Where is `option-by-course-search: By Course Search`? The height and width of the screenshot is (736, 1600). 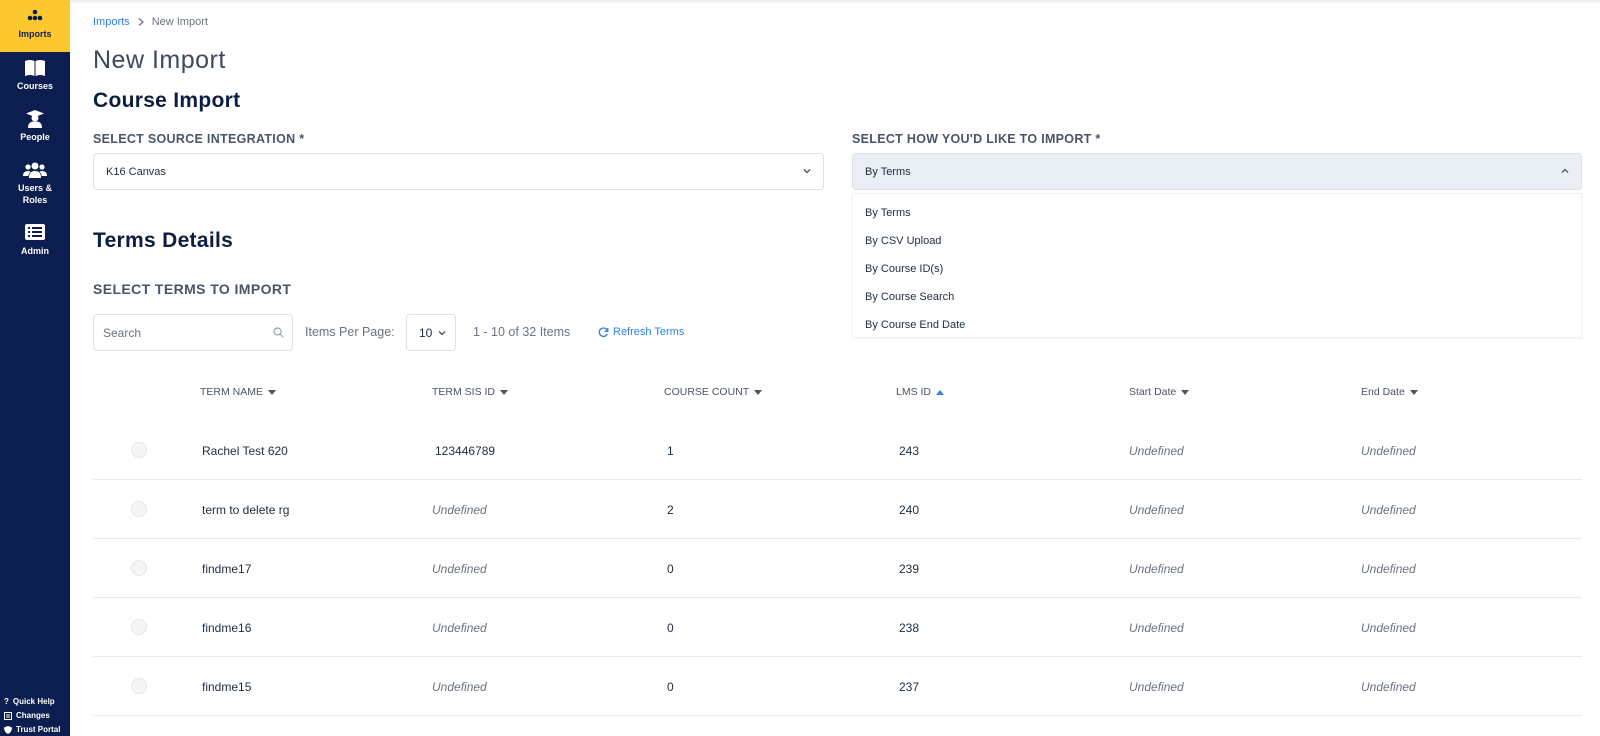 option-by-course-search: By Course Search is located at coordinates (909, 297).